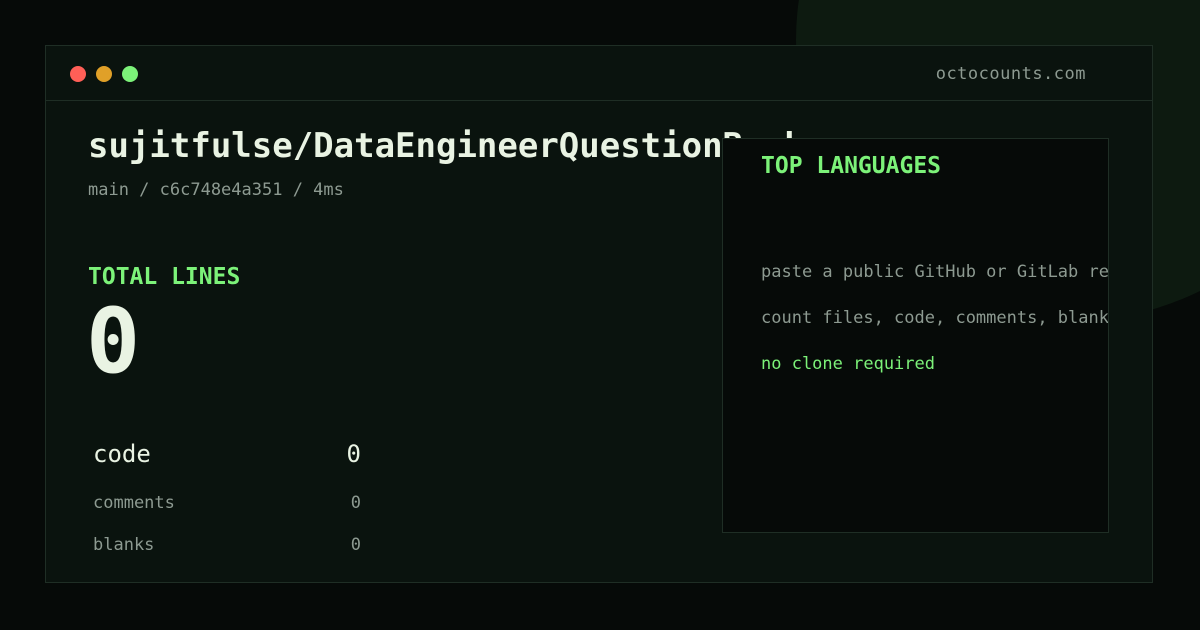 Image resolution: width=1200 pixels, height=630 pixels. Describe the element at coordinates (104, 74) in the screenshot. I see `minimize-dot-icon` at that location.